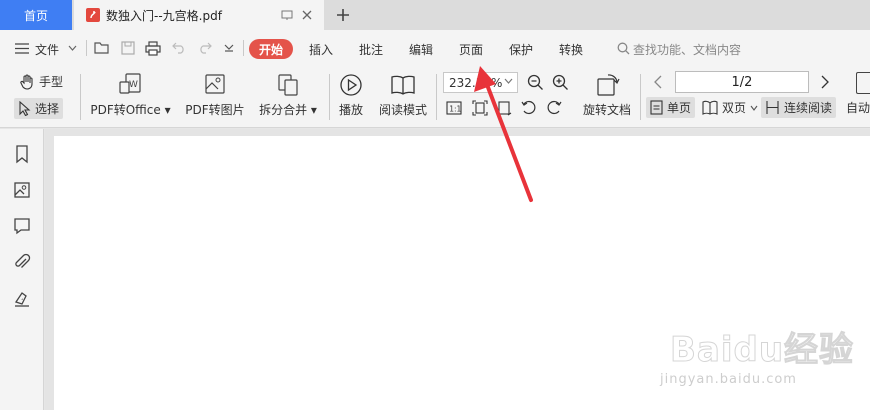  I want to click on open-folder-icon, so click(102, 48).